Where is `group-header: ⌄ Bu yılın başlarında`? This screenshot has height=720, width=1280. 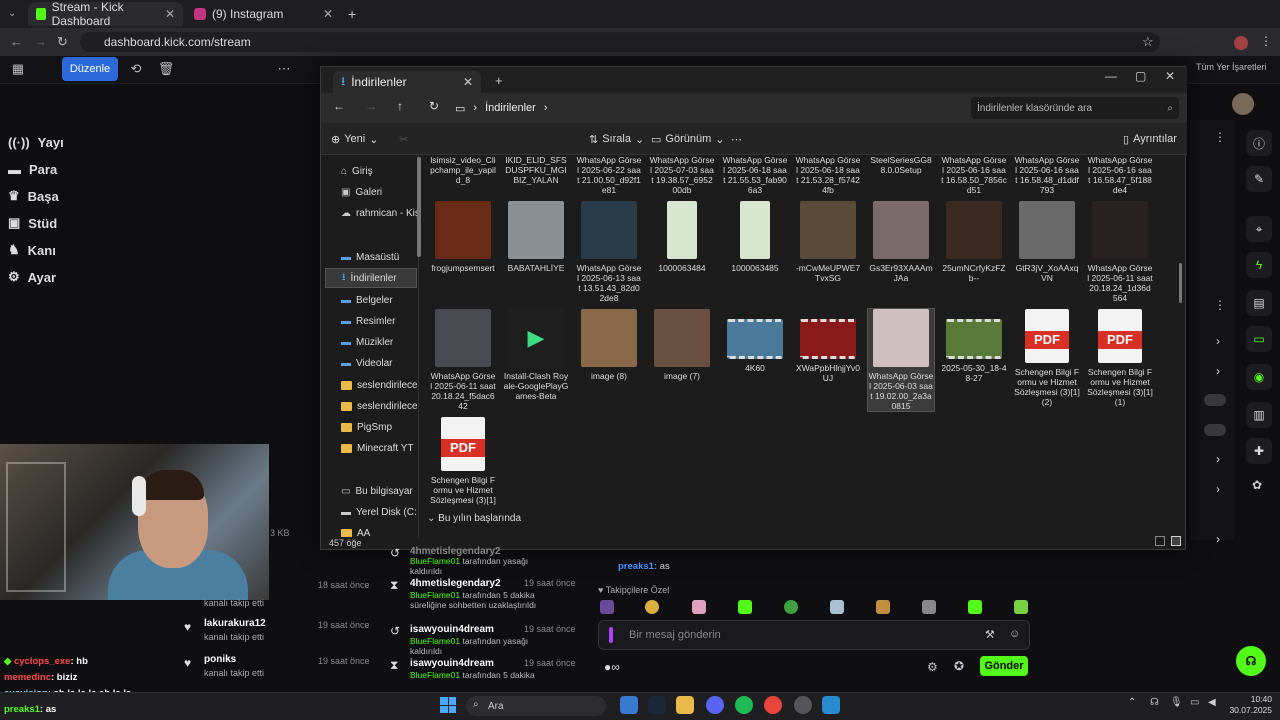
group-header: ⌄ Bu yılın başlarında is located at coordinates (474, 518).